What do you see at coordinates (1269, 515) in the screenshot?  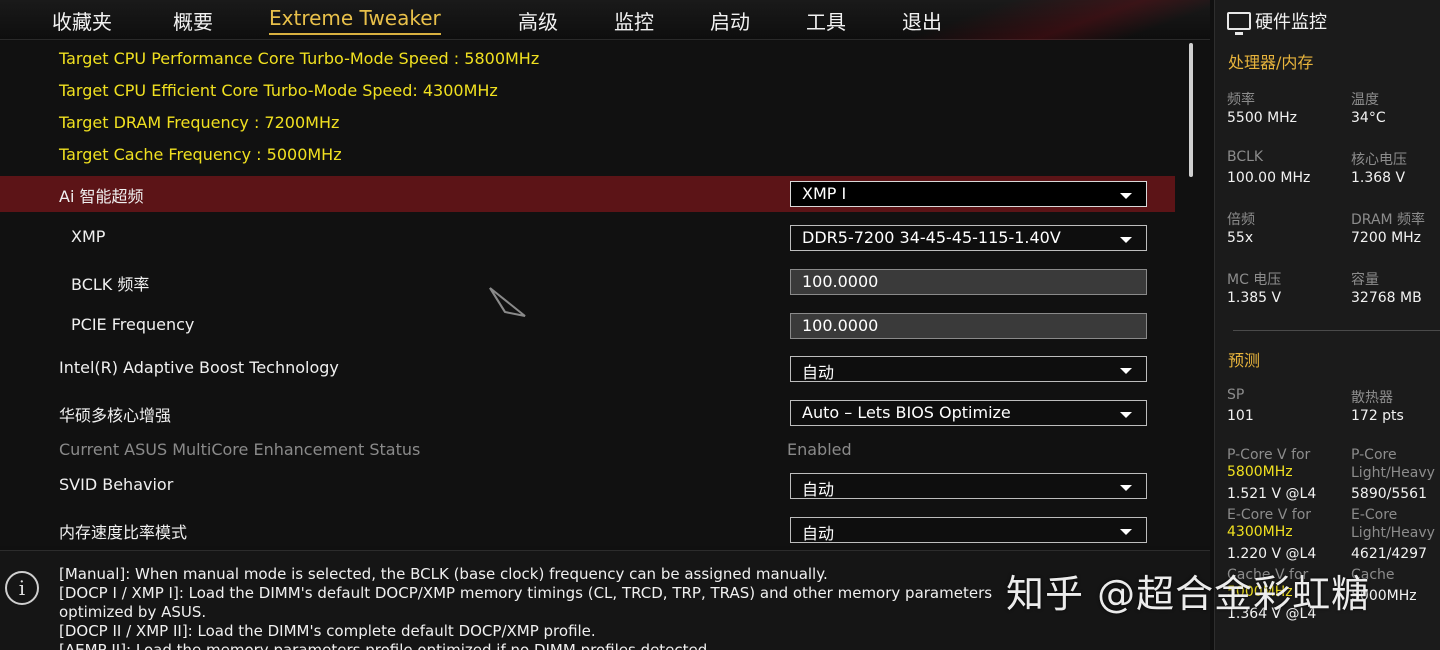 I see `ecore-v-label: E-Core V for` at bounding box center [1269, 515].